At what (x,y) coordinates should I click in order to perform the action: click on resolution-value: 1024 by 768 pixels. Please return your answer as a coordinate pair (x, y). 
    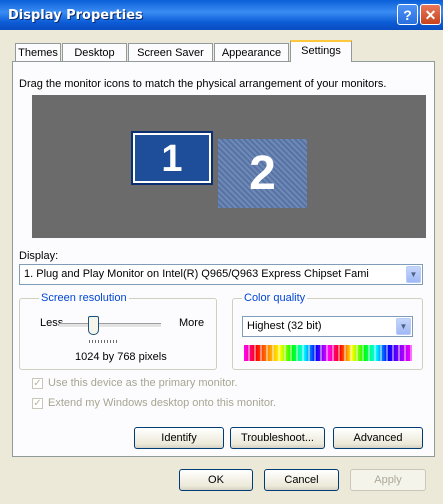
    Looking at the image, I should click on (121, 357).